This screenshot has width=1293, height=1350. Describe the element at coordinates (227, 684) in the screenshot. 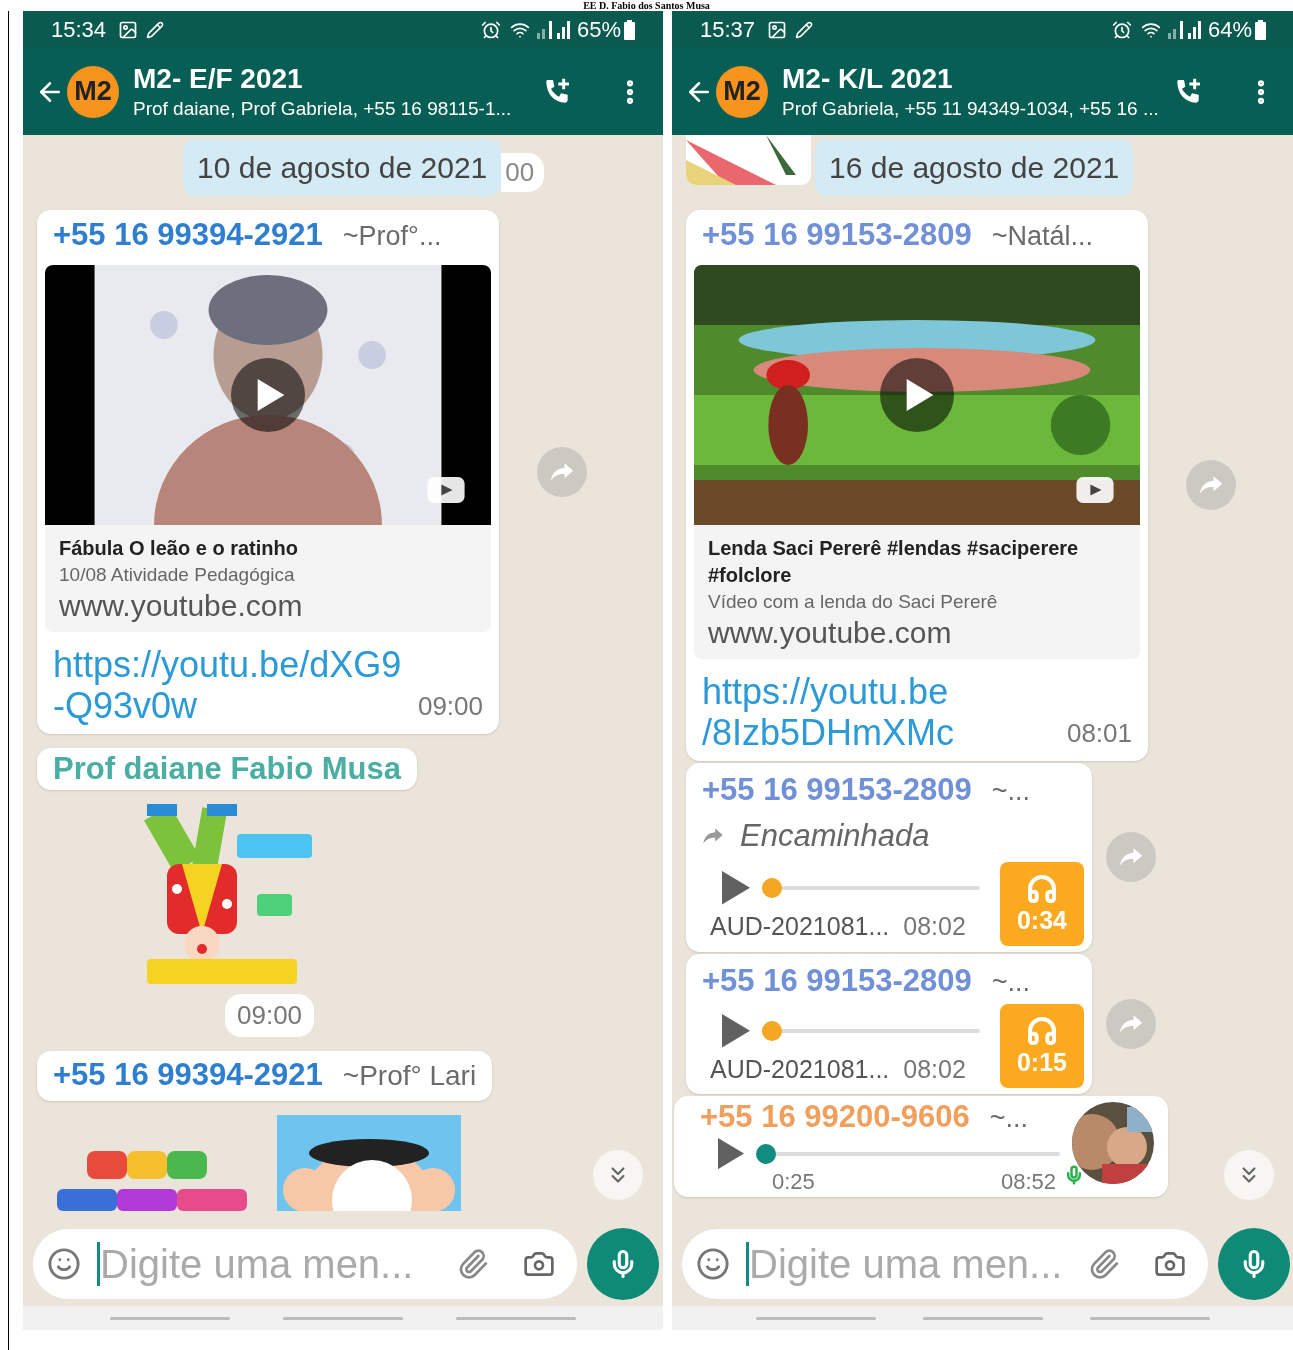

I see `message-link: https://youtu.be/dXG9 -Q93v0w` at that location.